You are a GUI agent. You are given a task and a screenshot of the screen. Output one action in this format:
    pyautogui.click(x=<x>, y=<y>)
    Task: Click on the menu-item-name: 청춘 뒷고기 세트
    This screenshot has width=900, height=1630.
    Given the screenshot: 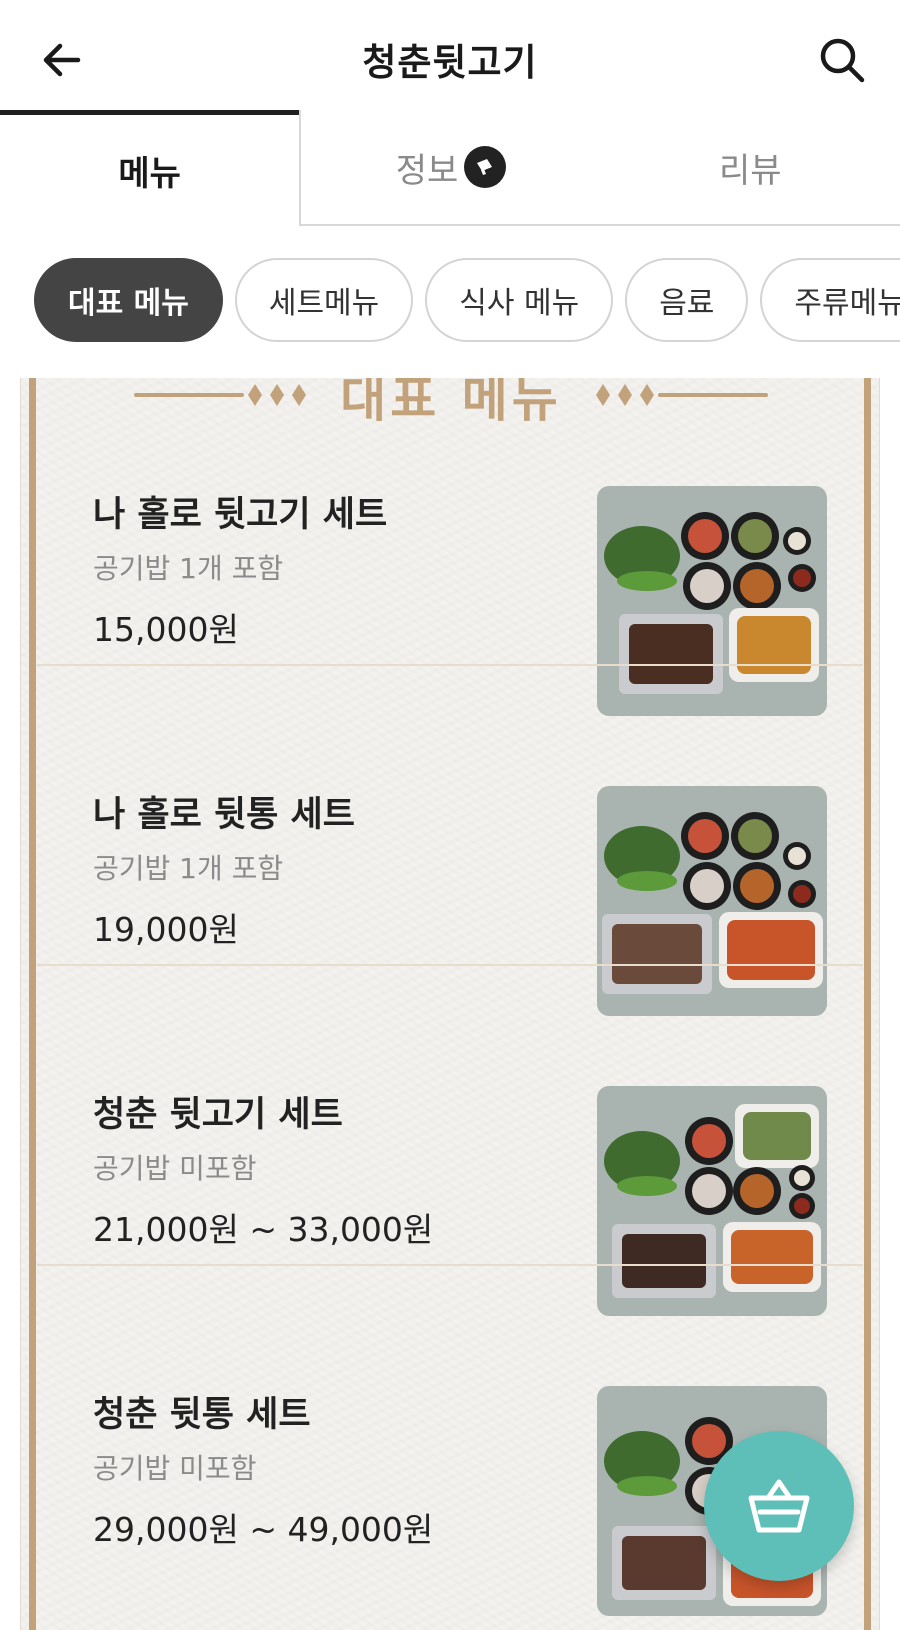 What is the action you would take?
    pyautogui.click(x=218, y=1115)
    